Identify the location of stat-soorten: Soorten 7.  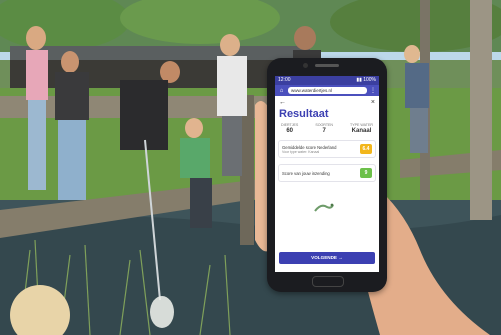
(324, 128).